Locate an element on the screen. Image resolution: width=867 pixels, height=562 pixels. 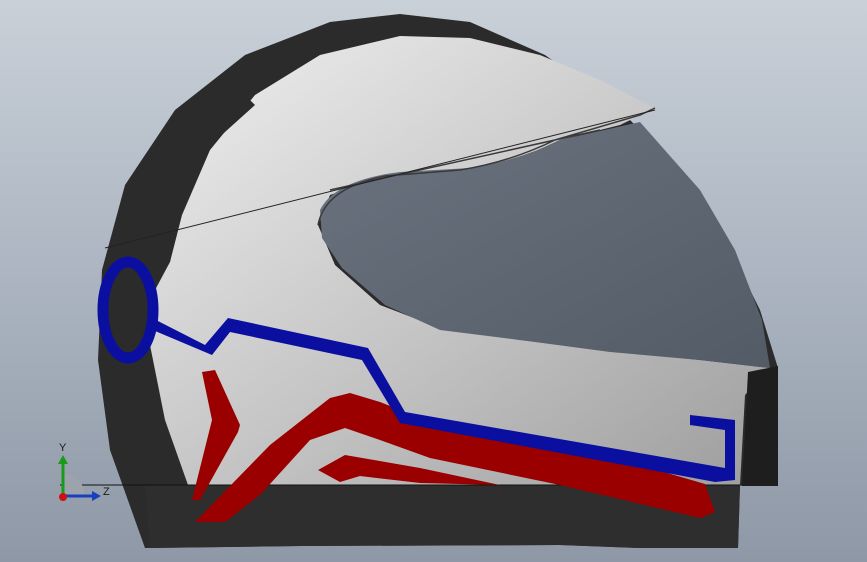
z-axis-label: Z is located at coordinates (106, 492).